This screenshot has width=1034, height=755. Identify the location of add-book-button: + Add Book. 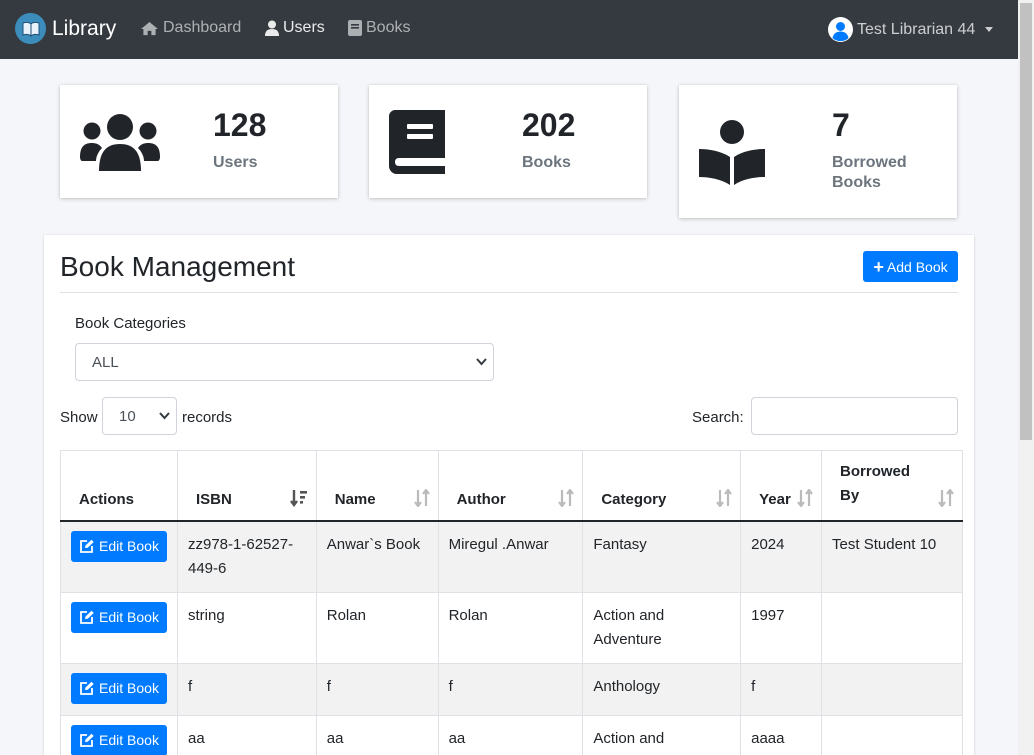
(910, 266).